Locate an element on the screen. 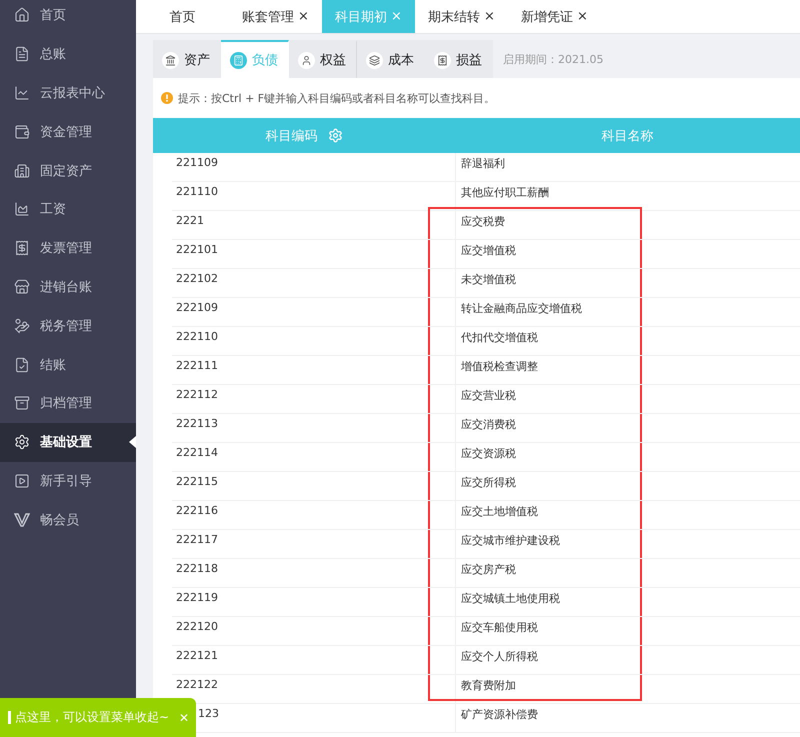 The image size is (800, 737). account-name: 应交房产税 is located at coordinates (488, 569).